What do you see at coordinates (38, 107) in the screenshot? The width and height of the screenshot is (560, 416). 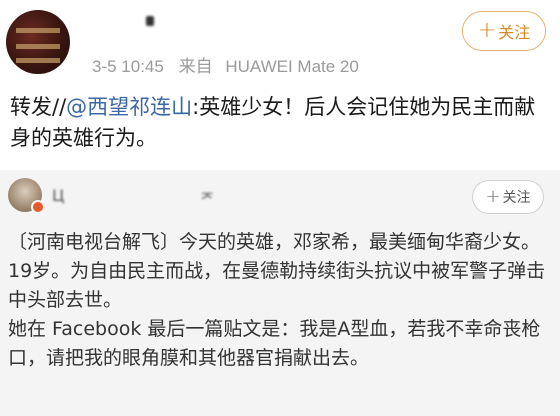 I see `repost-prefix: 转发//` at bounding box center [38, 107].